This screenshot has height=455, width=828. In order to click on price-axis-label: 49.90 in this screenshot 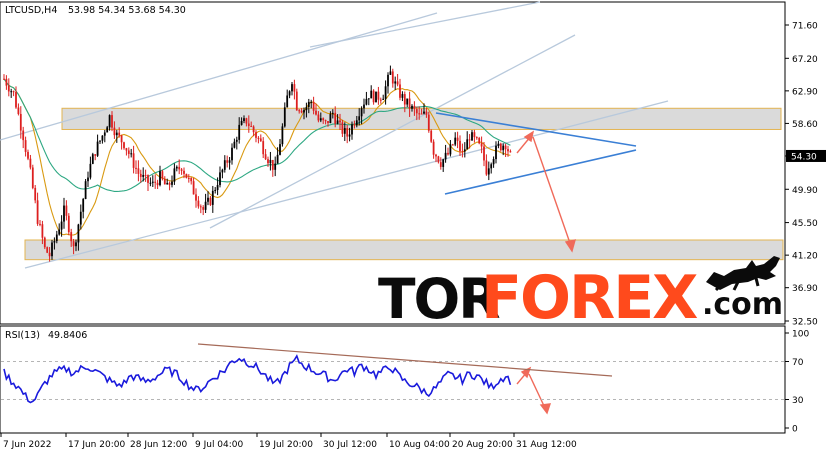, I will do `click(805, 191)`.